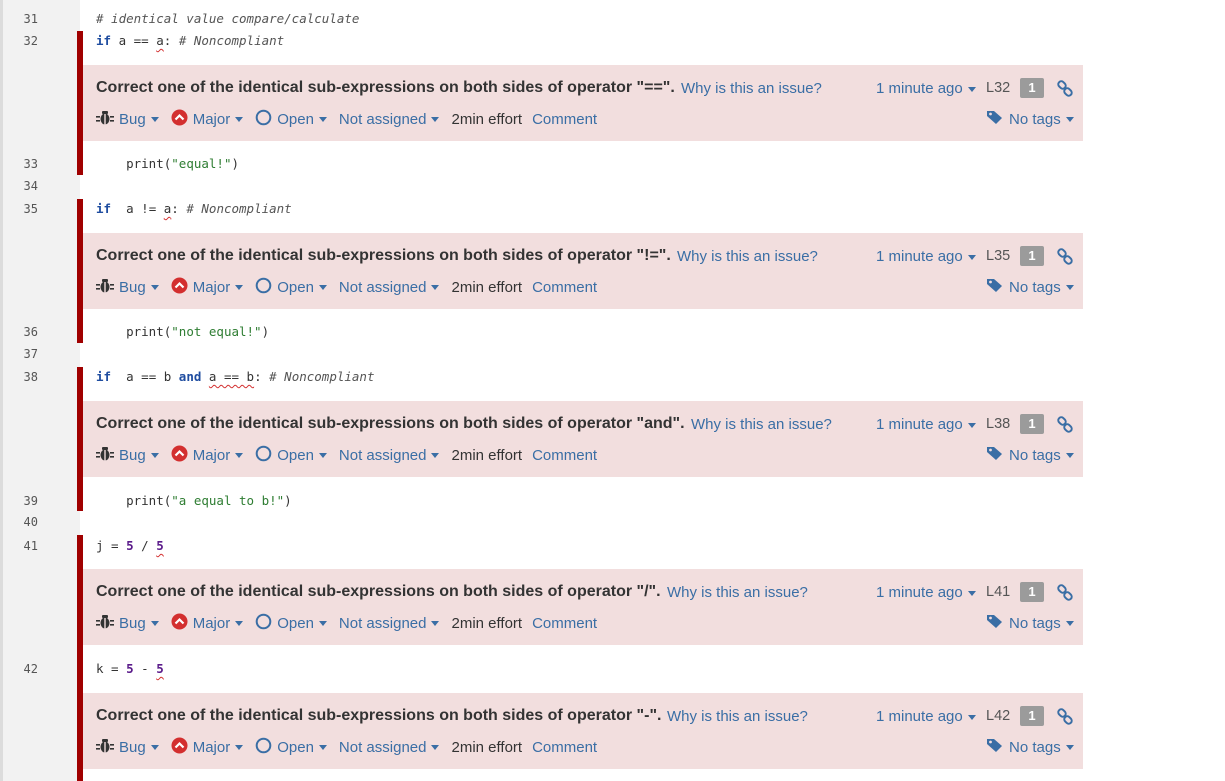 The image size is (1225, 781). Describe the element at coordinates (19, 522) in the screenshot. I see `line-number: 40` at that location.